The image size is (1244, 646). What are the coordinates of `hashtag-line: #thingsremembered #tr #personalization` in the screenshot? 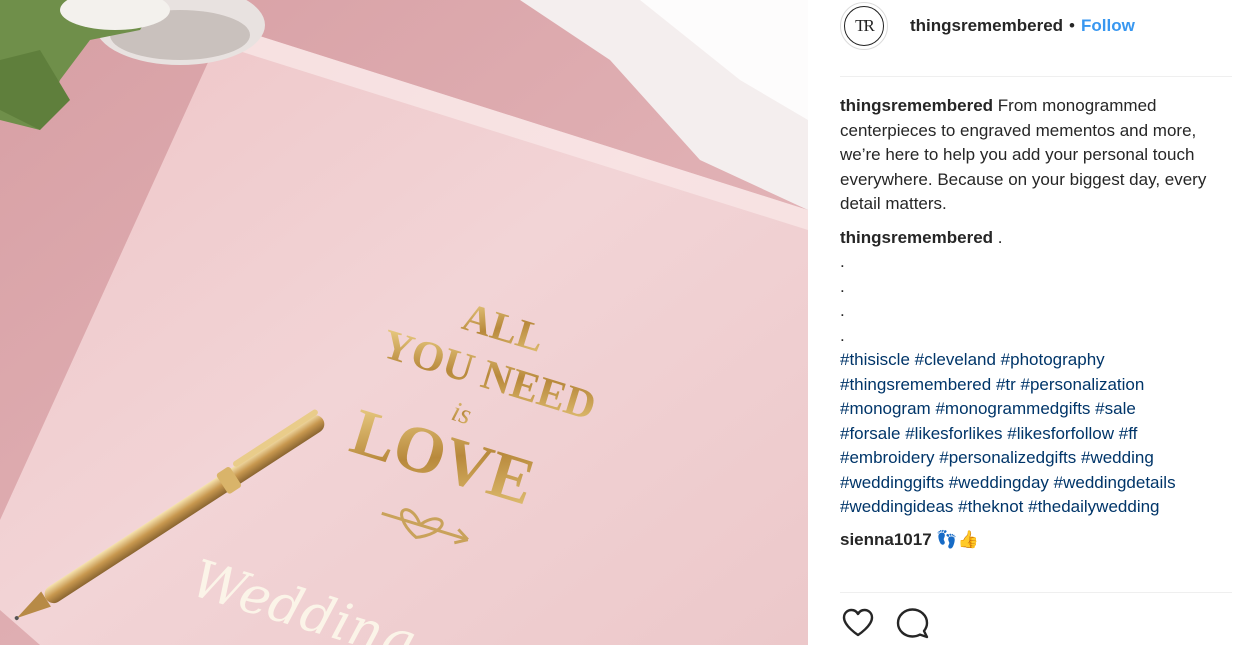 It's located at (1036, 385).